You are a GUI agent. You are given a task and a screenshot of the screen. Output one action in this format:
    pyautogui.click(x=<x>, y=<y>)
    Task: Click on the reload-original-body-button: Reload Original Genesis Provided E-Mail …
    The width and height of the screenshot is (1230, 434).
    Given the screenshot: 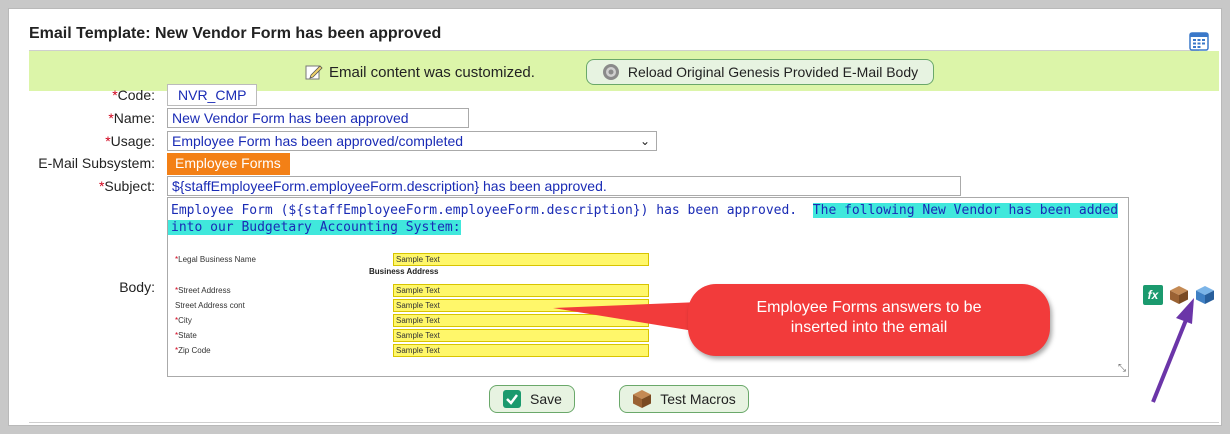 What is the action you would take?
    pyautogui.click(x=760, y=72)
    